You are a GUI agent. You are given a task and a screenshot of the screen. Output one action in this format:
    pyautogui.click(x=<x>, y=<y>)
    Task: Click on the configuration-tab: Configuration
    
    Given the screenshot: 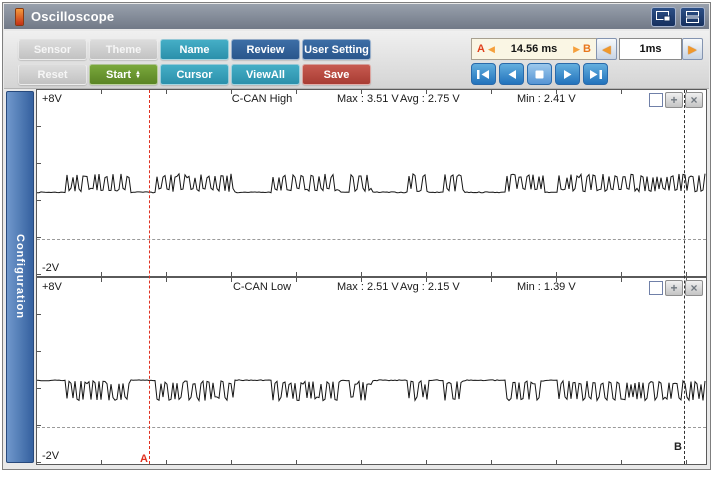 What is the action you would take?
    pyautogui.click(x=20, y=277)
    